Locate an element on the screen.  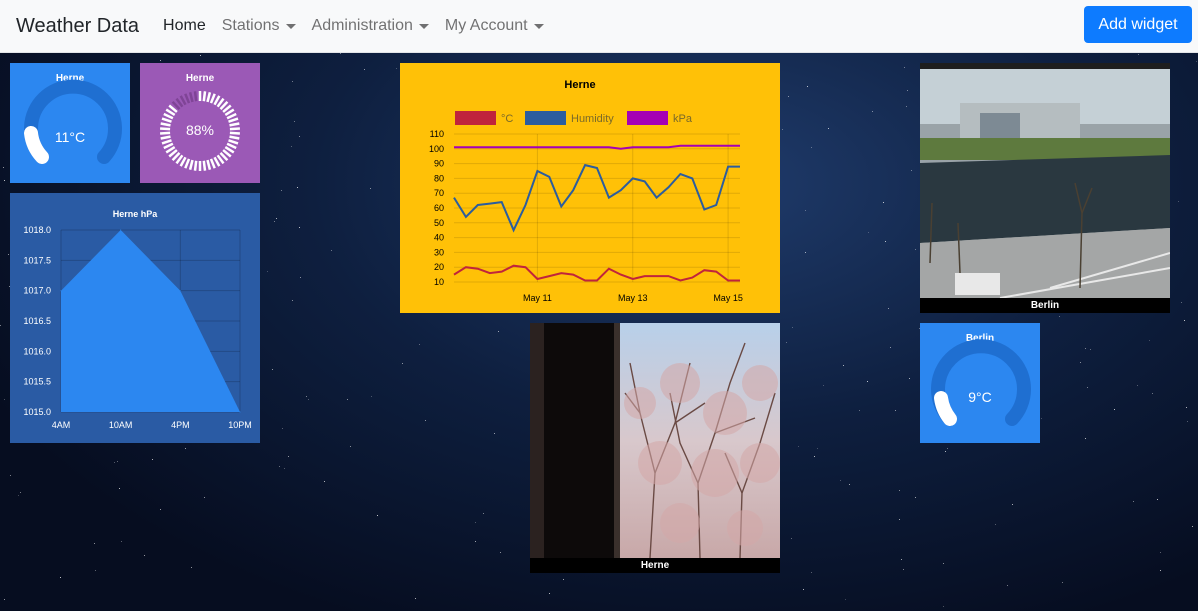
y-tick-label: 1015.5 is located at coordinates (37, 382).